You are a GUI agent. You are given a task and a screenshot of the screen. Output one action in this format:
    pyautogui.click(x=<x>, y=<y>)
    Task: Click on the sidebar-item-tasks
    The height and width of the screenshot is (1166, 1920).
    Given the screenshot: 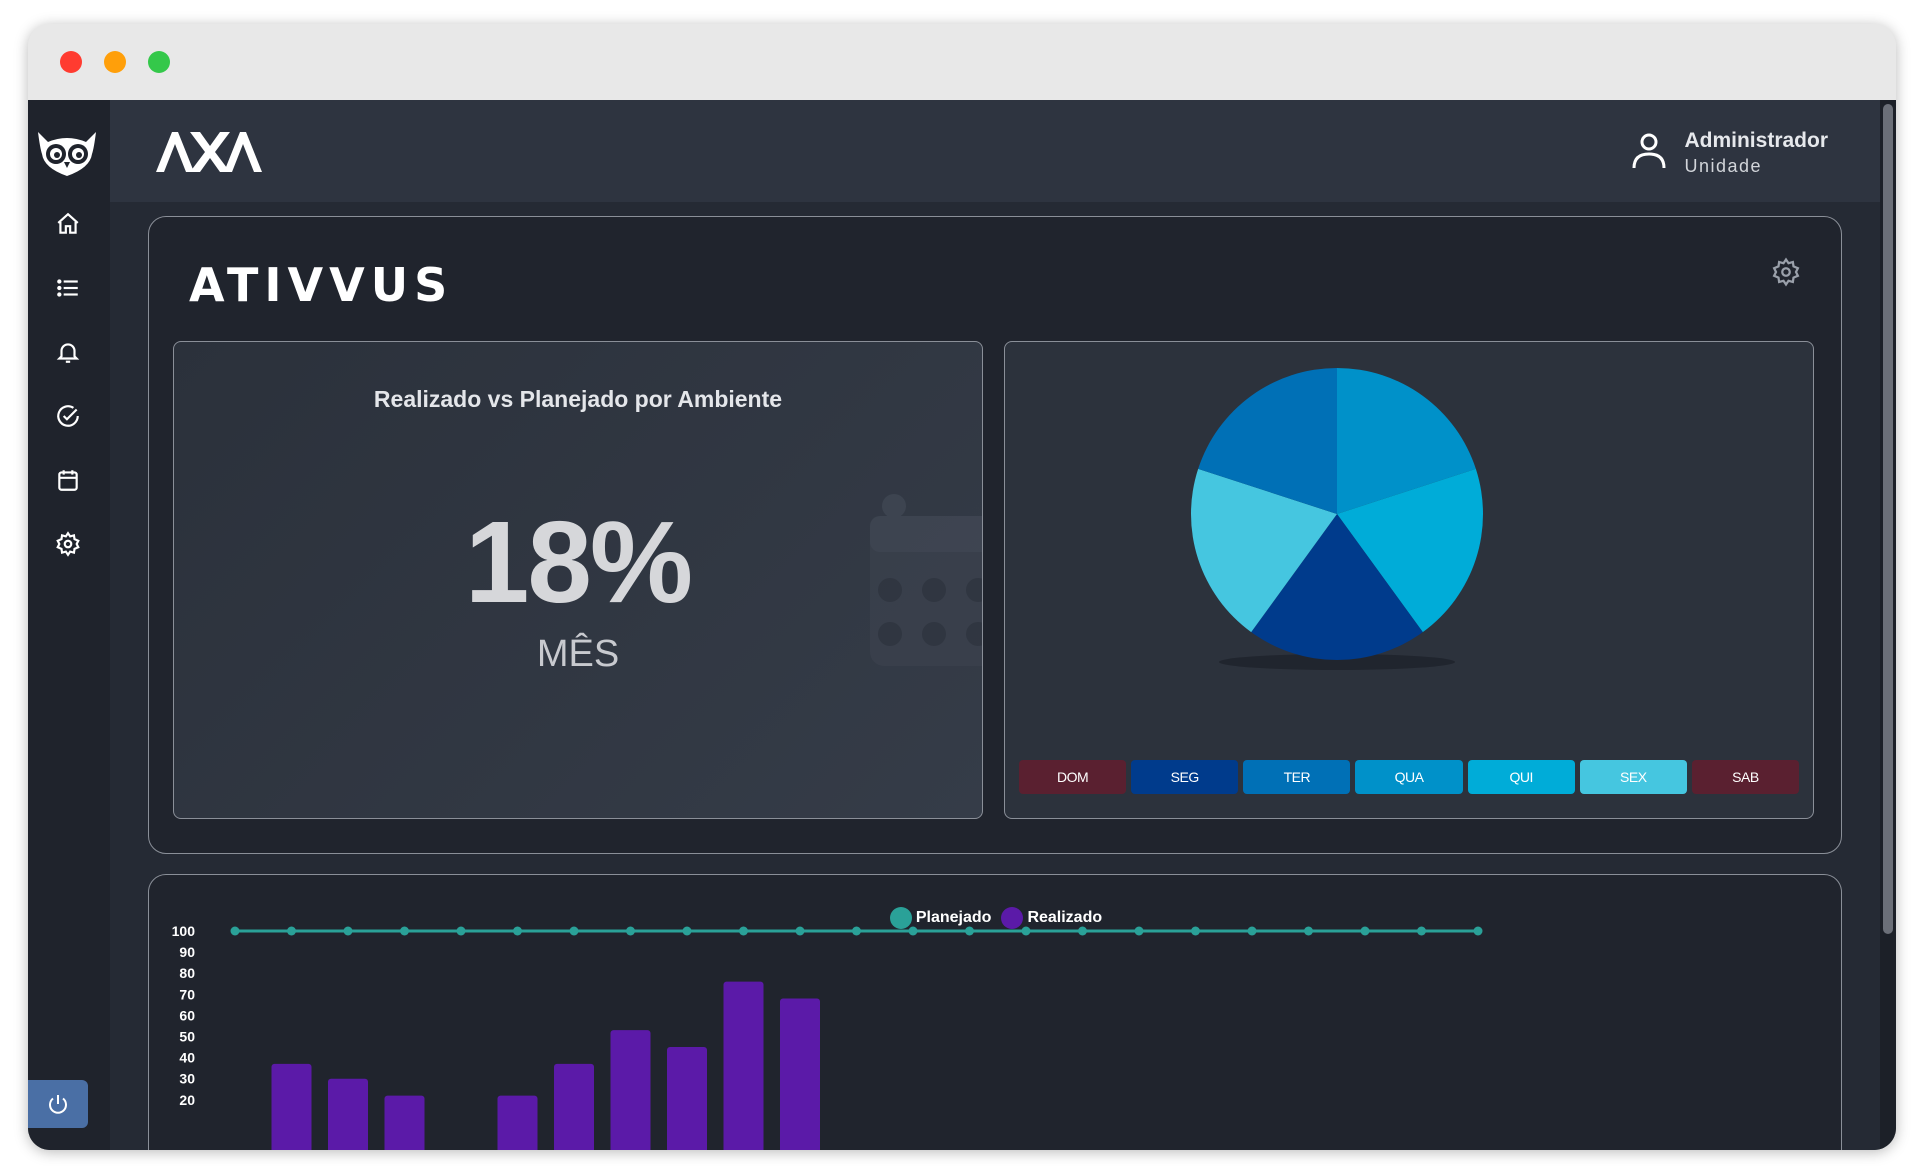 What is the action you would take?
    pyautogui.click(x=68, y=416)
    